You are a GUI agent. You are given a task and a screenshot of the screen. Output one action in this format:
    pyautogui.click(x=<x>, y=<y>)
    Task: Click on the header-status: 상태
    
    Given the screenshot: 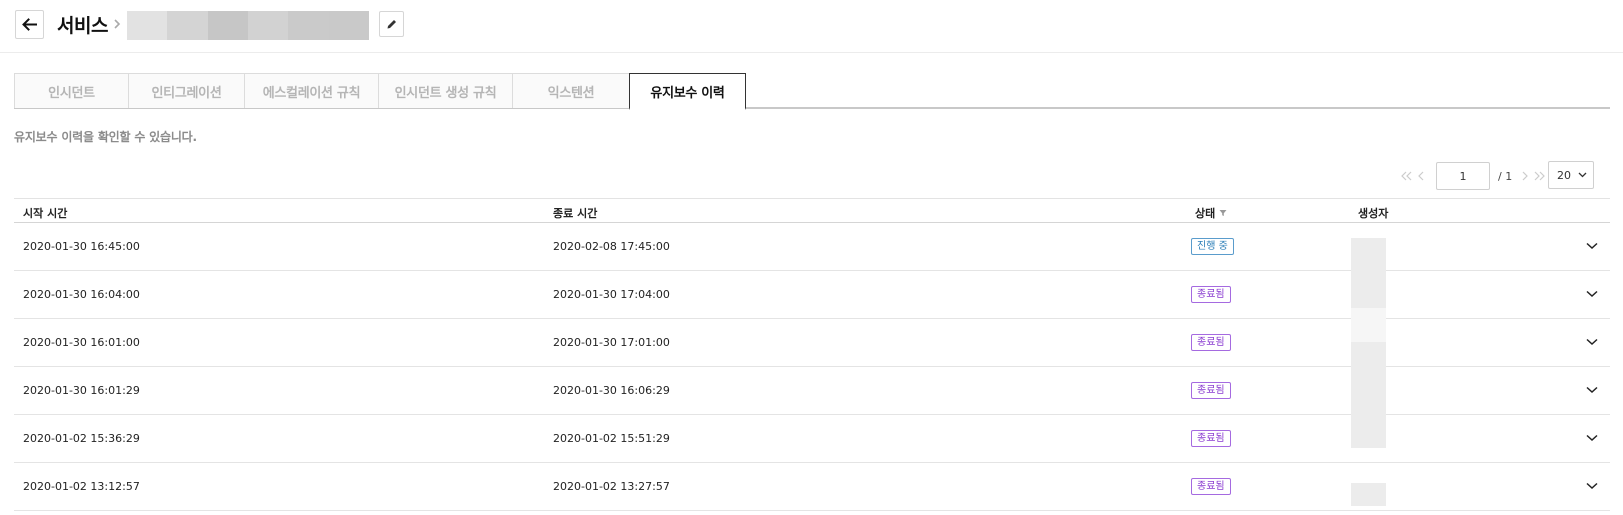 What is the action you would take?
    pyautogui.click(x=1211, y=213)
    